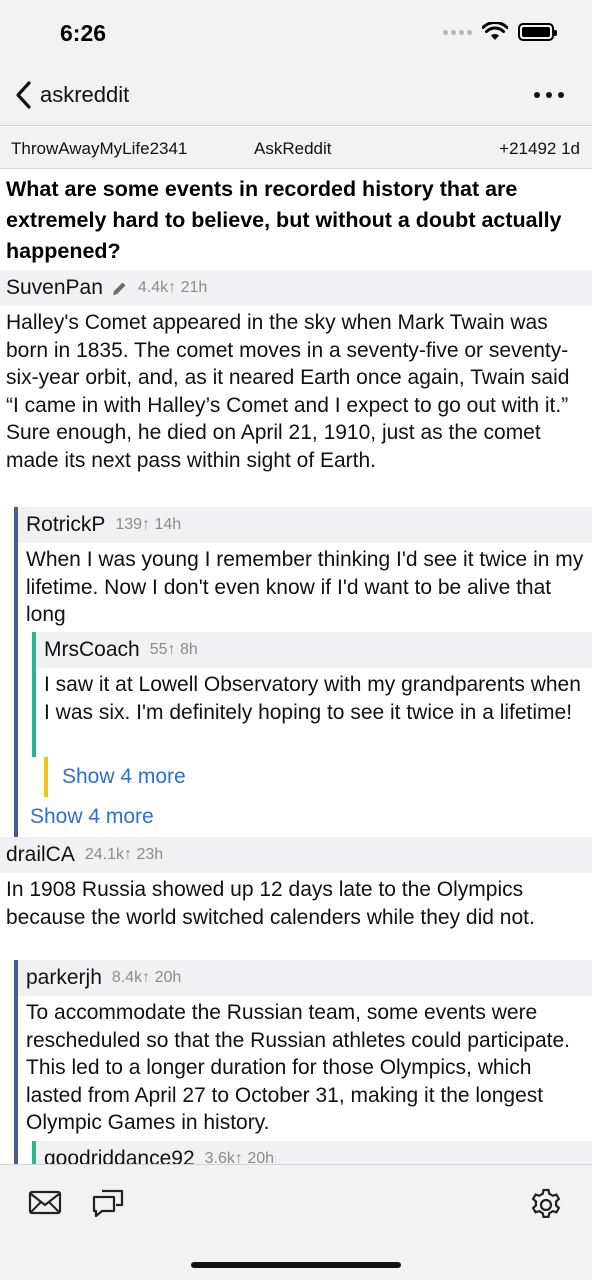 Image resolution: width=592 pixels, height=1280 pixels. I want to click on status-time: 6:26, so click(83, 33).